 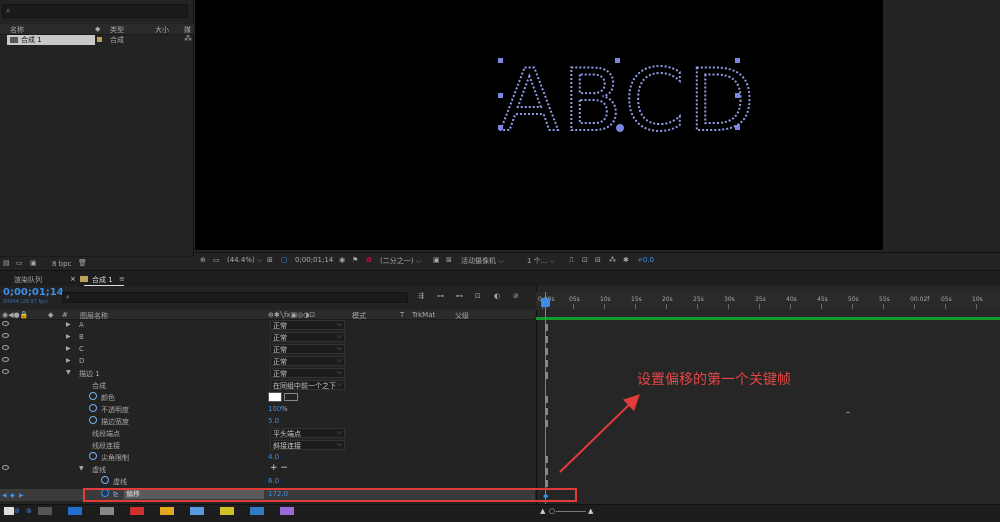 I want to click on stroke-group-row: ▼ 描边 1 正常, so click(x=267, y=374).